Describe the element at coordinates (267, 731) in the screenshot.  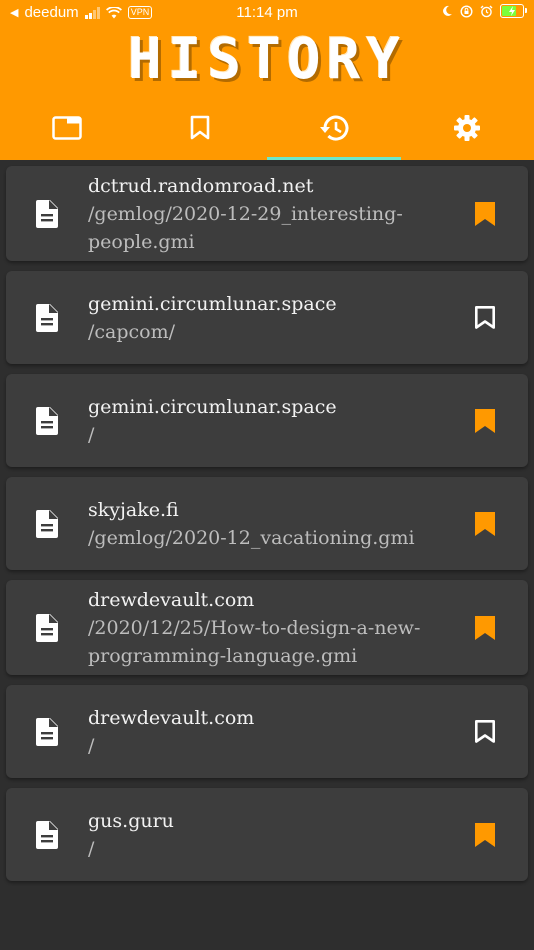
I see `list-item: drewdevault.com /` at that location.